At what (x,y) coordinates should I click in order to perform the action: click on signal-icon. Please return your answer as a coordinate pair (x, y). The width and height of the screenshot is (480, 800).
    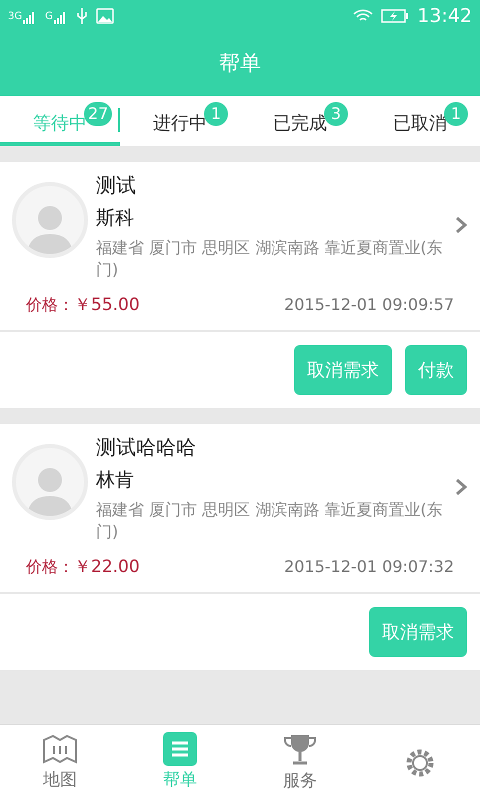
    Looking at the image, I should click on (61, 18).